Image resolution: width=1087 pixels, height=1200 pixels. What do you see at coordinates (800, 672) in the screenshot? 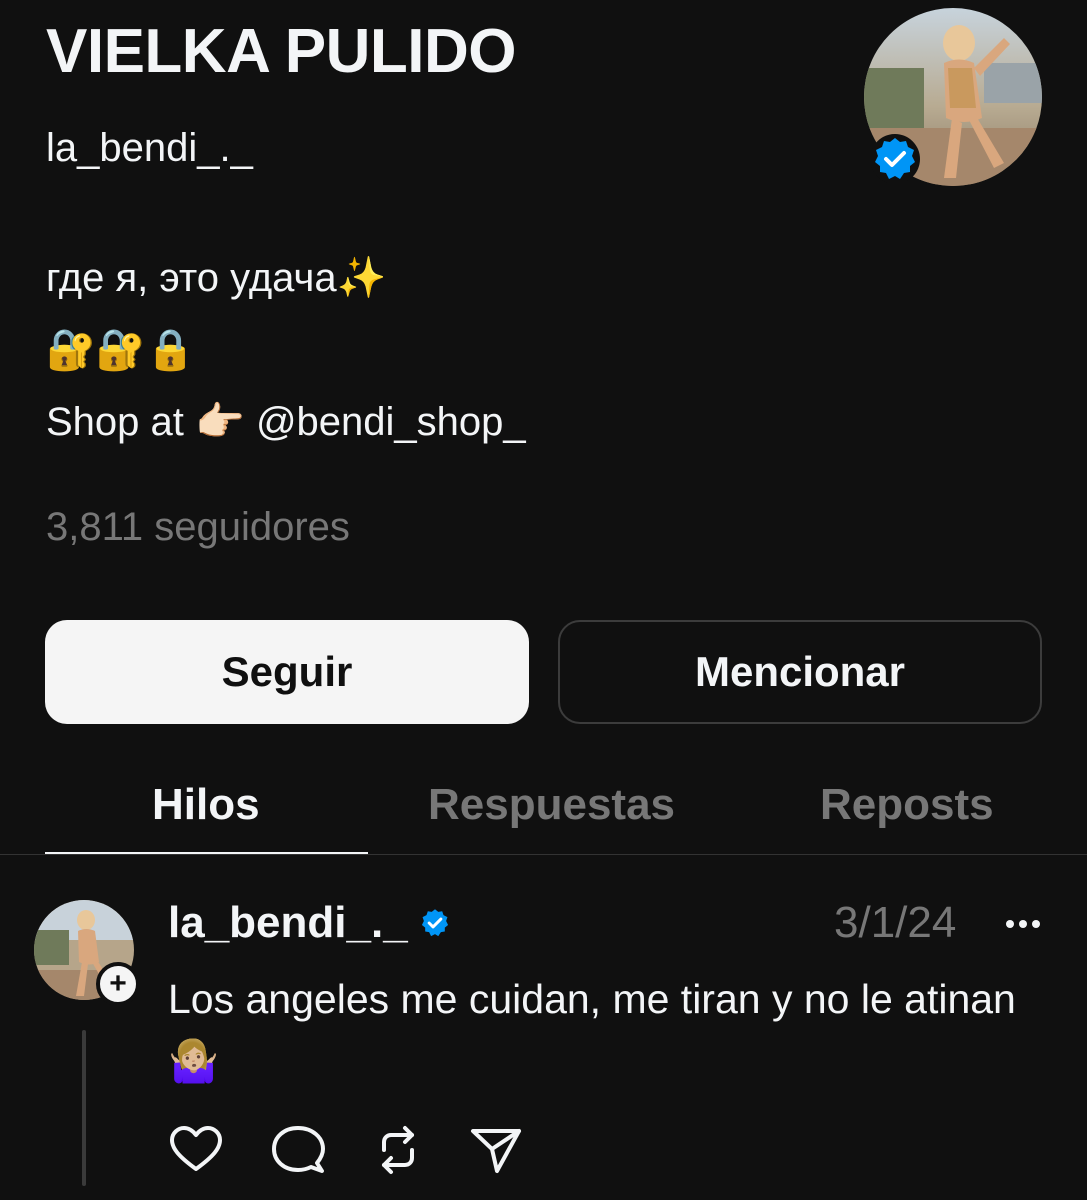
I see `mention-button: Mencionar` at bounding box center [800, 672].